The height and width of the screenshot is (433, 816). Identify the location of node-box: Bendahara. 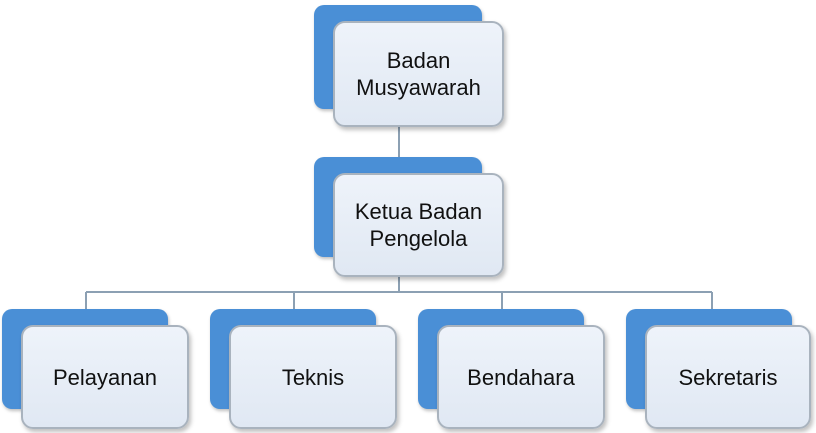
(521, 377).